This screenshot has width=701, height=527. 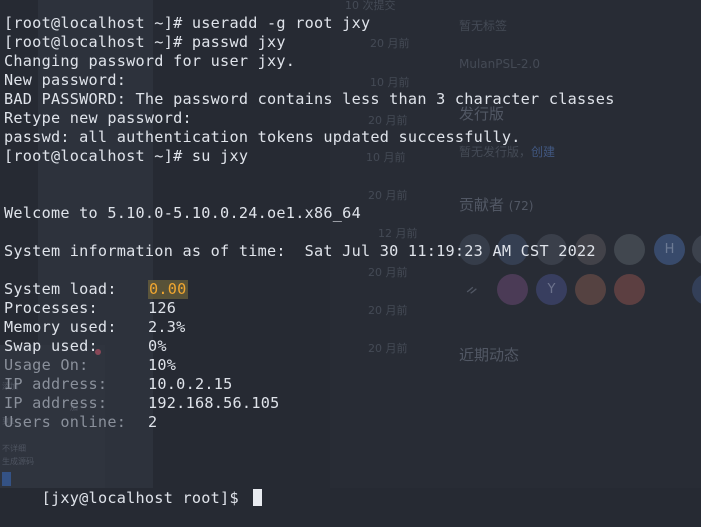 I want to click on terminal-line-passwd: [root@localhost ~]# passwd jxy, so click(x=145, y=42).